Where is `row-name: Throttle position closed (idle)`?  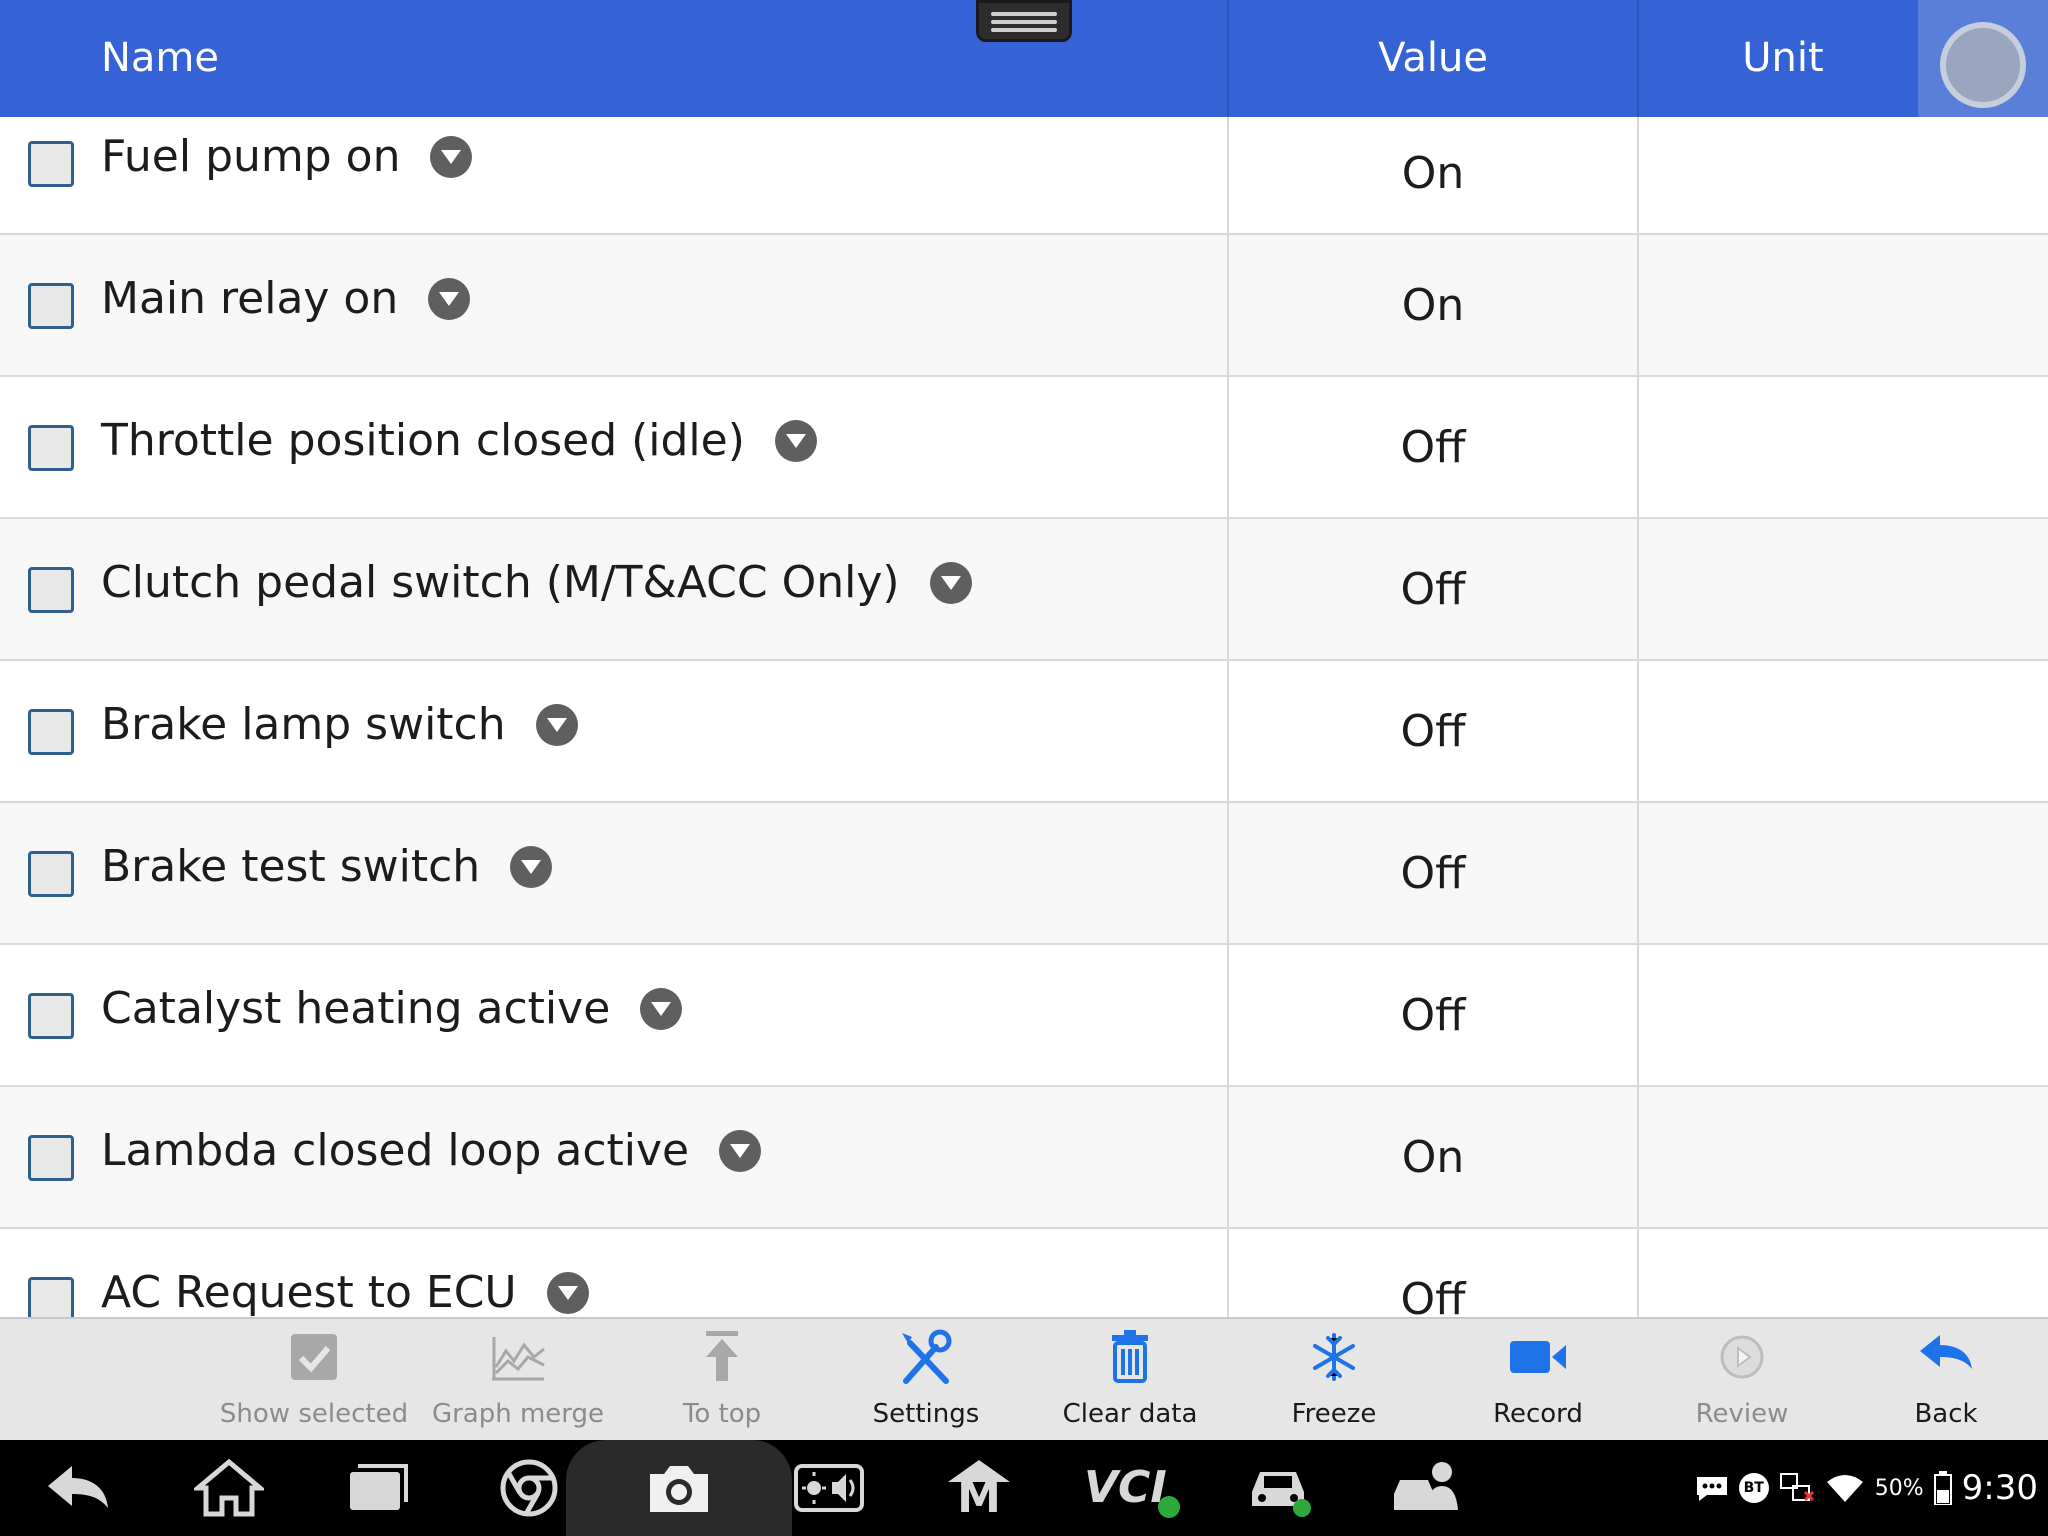 row-name: Throttle position closed (idle) is located at coordinates (459, 440).